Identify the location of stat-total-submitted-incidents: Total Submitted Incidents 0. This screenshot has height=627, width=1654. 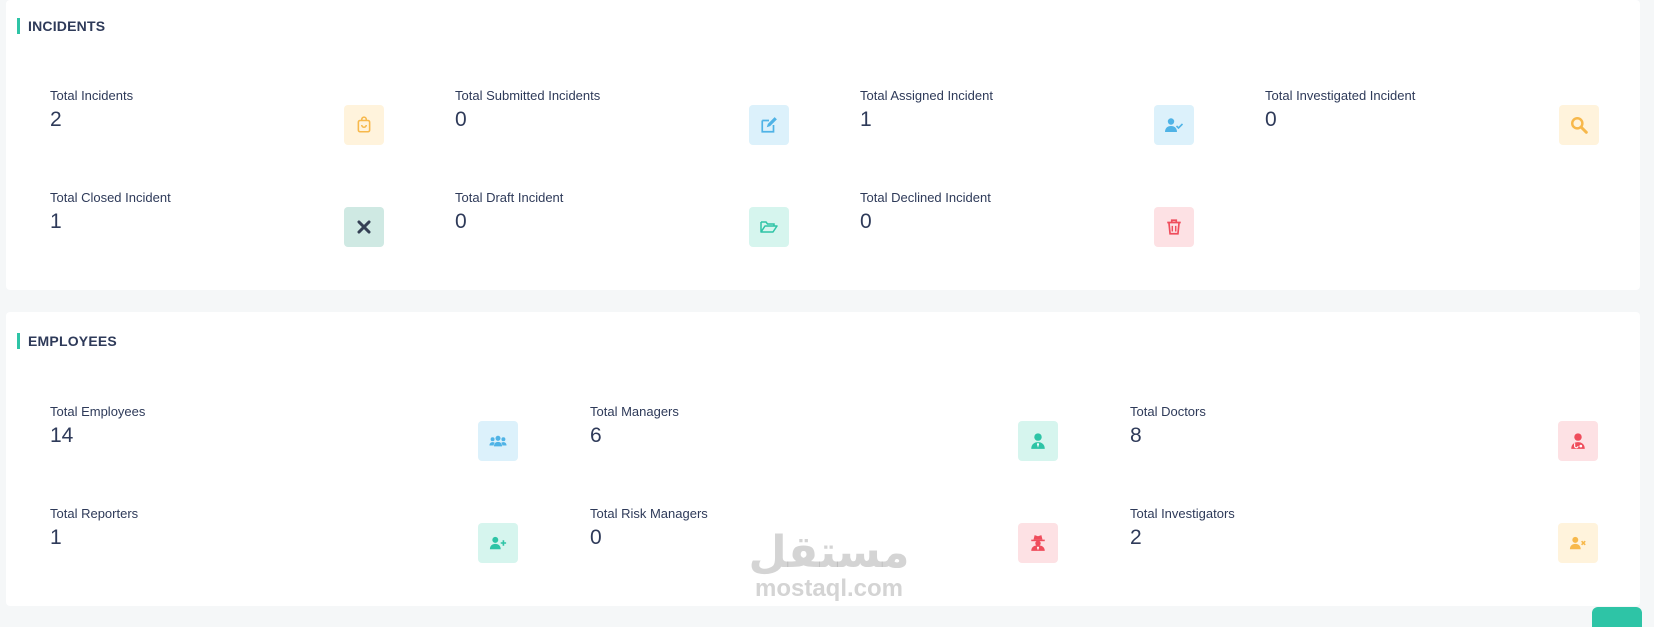
(623, 116).